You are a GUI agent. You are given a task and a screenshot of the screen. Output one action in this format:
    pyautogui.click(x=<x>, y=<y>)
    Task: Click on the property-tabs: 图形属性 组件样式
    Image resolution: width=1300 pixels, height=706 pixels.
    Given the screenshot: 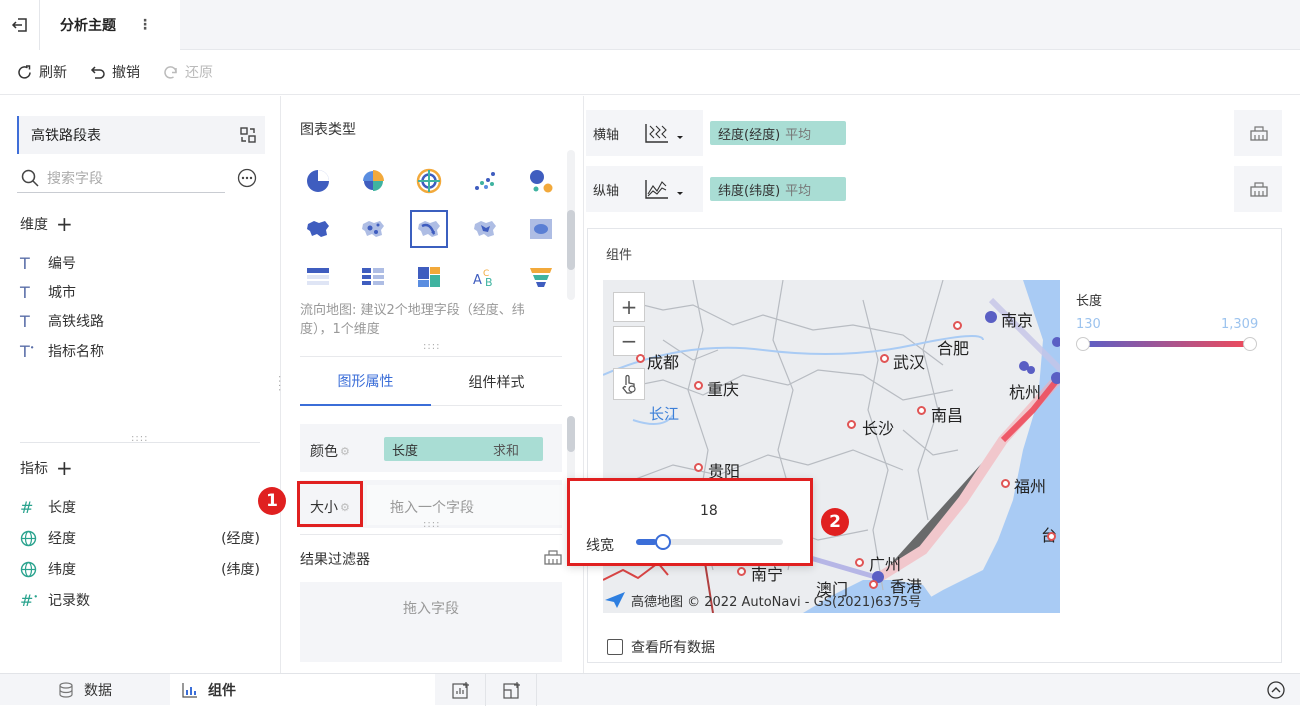 What is the action you would take?
    pyautogui.click(x=431, y=382)
    